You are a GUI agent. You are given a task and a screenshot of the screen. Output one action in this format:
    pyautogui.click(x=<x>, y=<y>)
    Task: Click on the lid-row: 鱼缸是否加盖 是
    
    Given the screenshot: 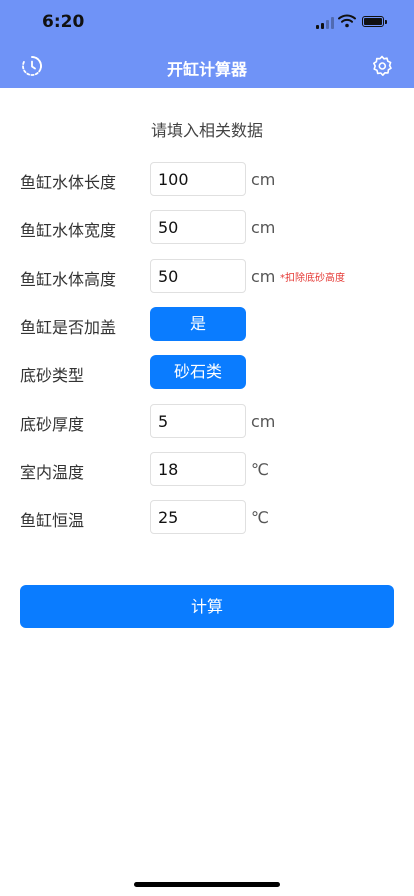 What is the action you would take?
    pyautogui.click(x=207, y=325)
    